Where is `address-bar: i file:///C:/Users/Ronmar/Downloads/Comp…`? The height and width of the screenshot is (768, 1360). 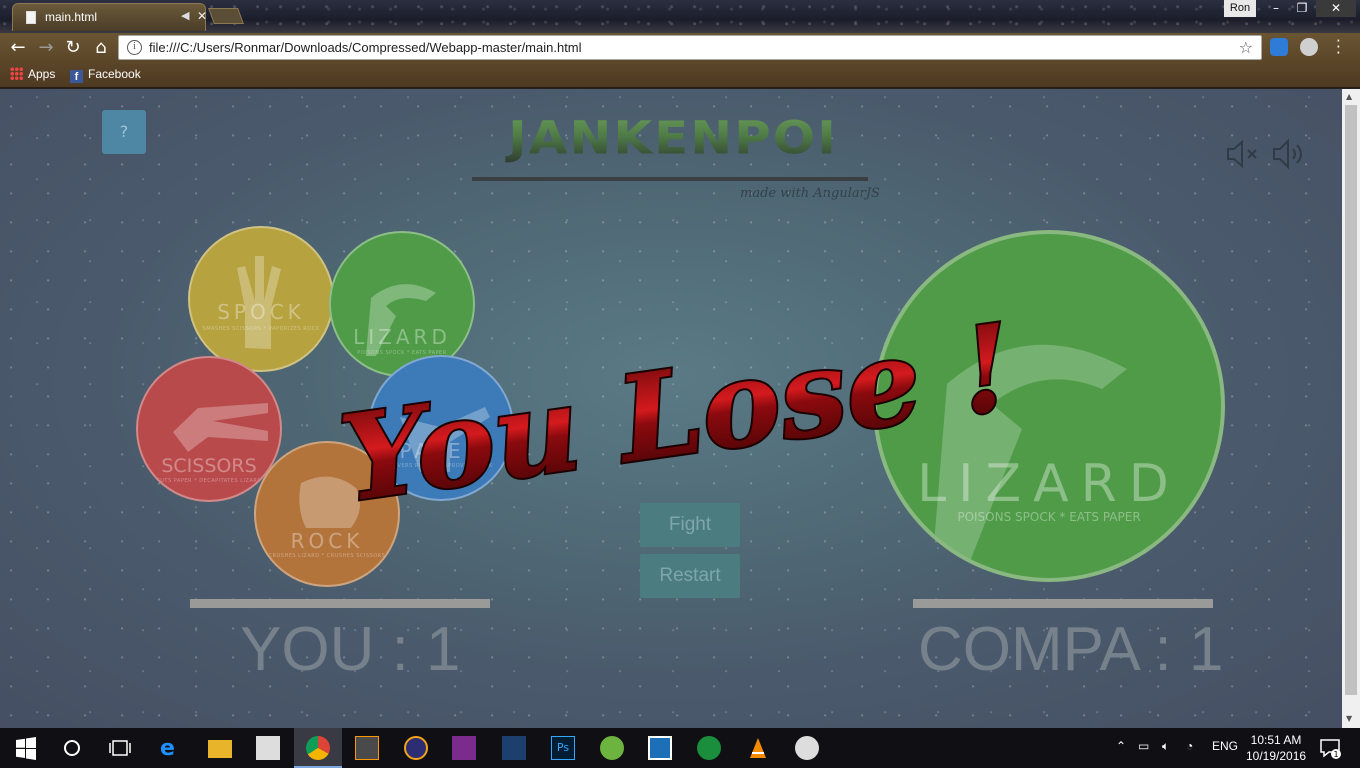 address-bar: i file:///C:/Users/Ronmar/Downloads/Comp… is located at coordinates (690, 47).